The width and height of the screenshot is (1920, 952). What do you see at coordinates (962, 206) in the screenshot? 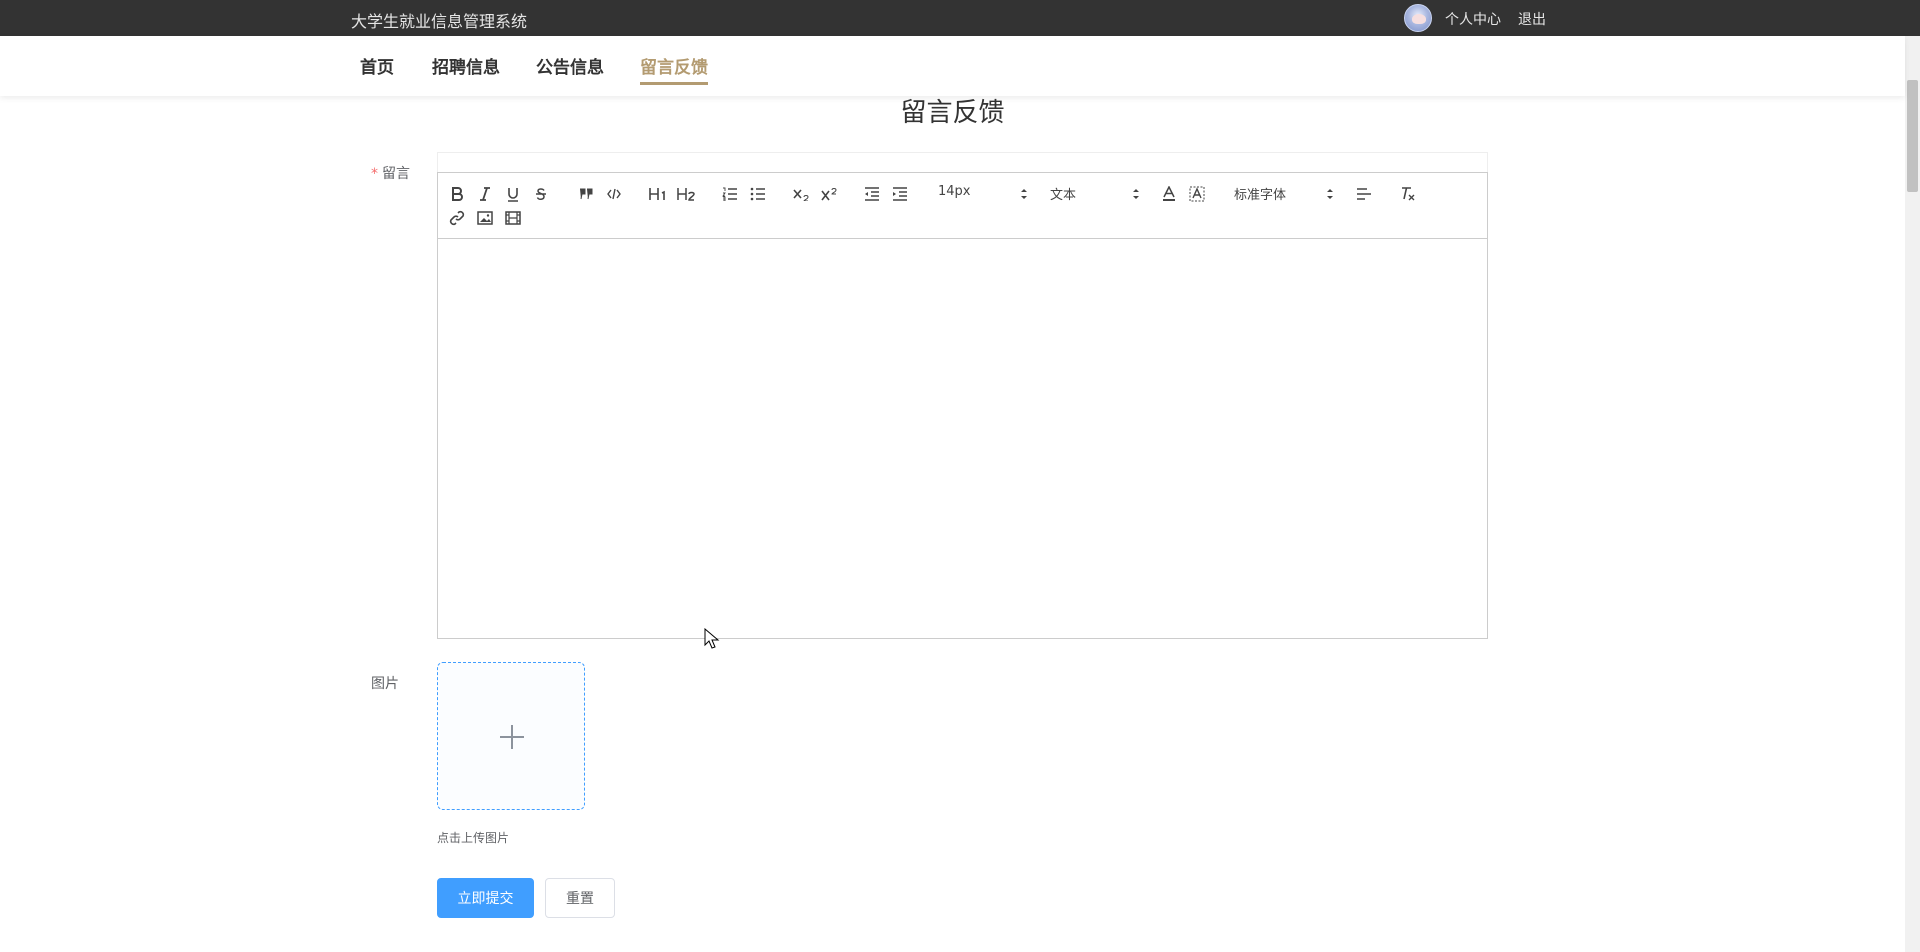
I see `editor-toolbar: 14px 文本 标准字体` at bounding box center [962, 206].